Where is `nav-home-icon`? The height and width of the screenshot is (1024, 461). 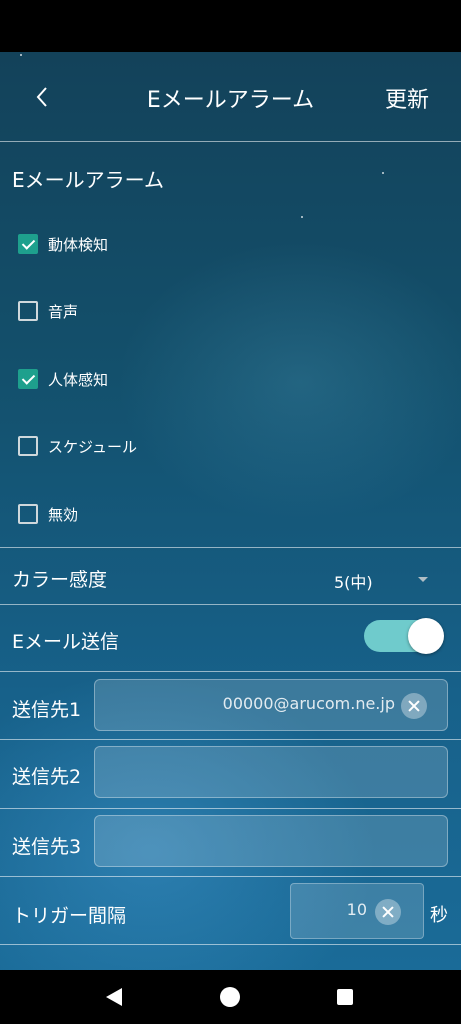 nav-home-icon is located at coordinates (230, 997).